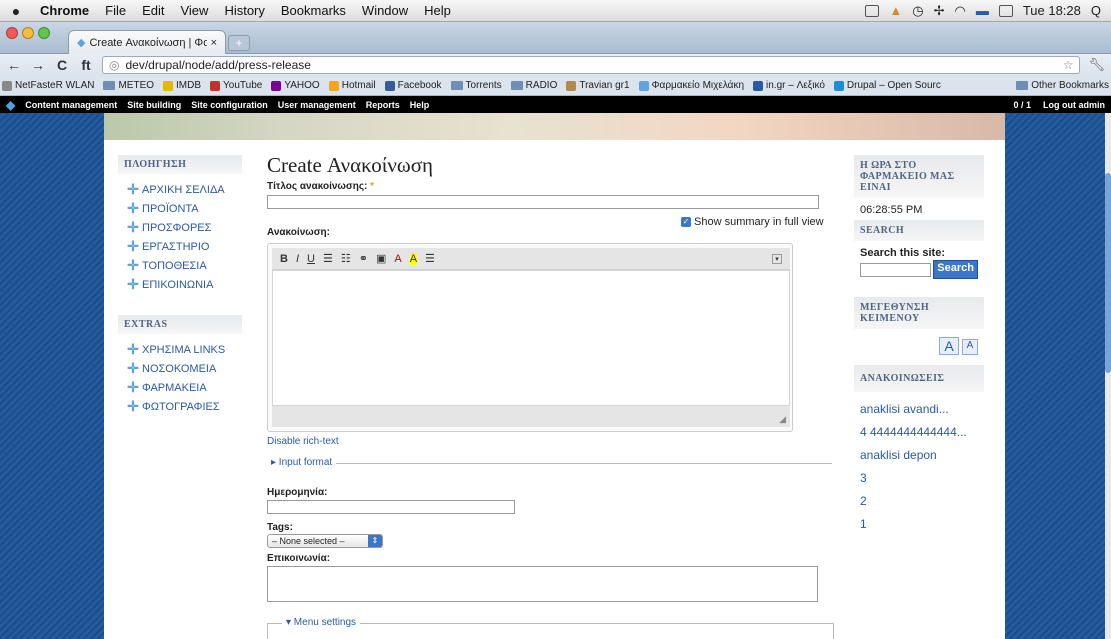 Image resolution: width=1111 pixels, height=639 pixels. What do you see at coordinates (71, 105) in the screenshot?
I see `admin-content-management: Content management` at bounding box center [71, 105].